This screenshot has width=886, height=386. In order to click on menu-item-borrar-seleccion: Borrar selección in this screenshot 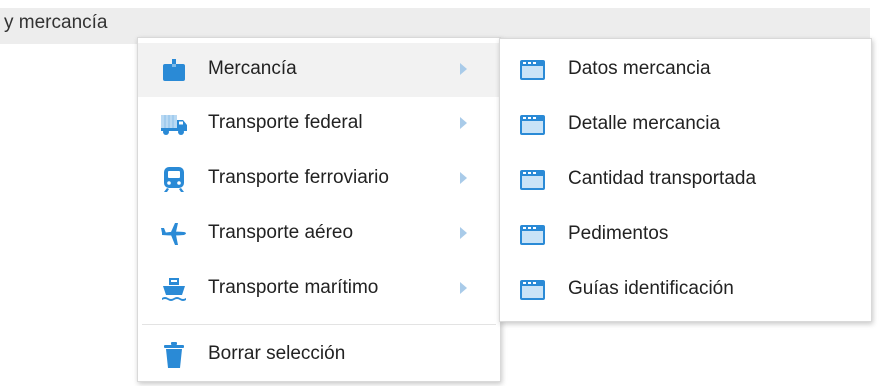, I will do `click(319, 355)`.